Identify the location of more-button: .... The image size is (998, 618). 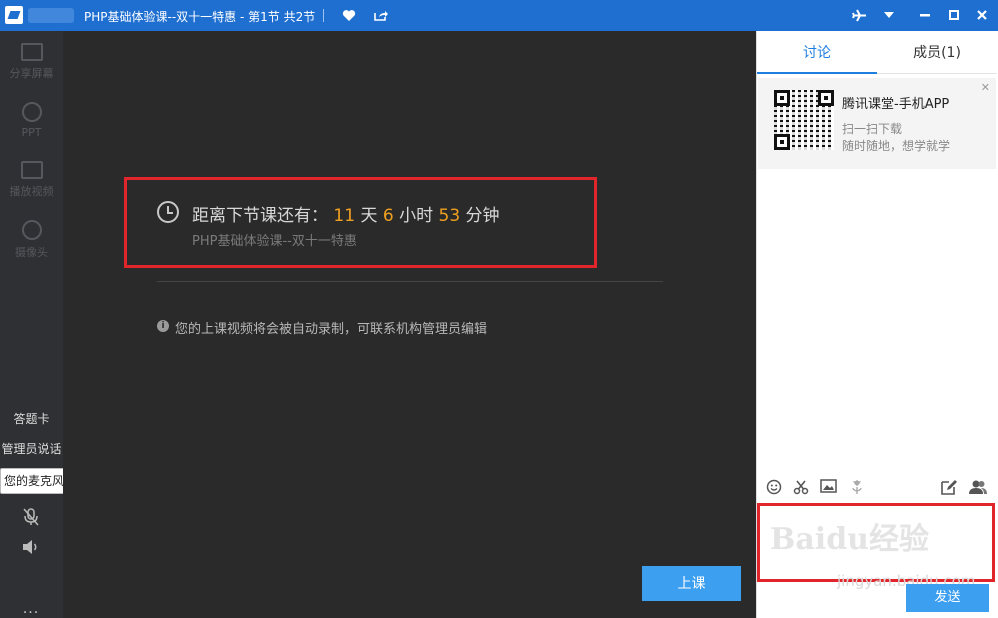
(31, 609).